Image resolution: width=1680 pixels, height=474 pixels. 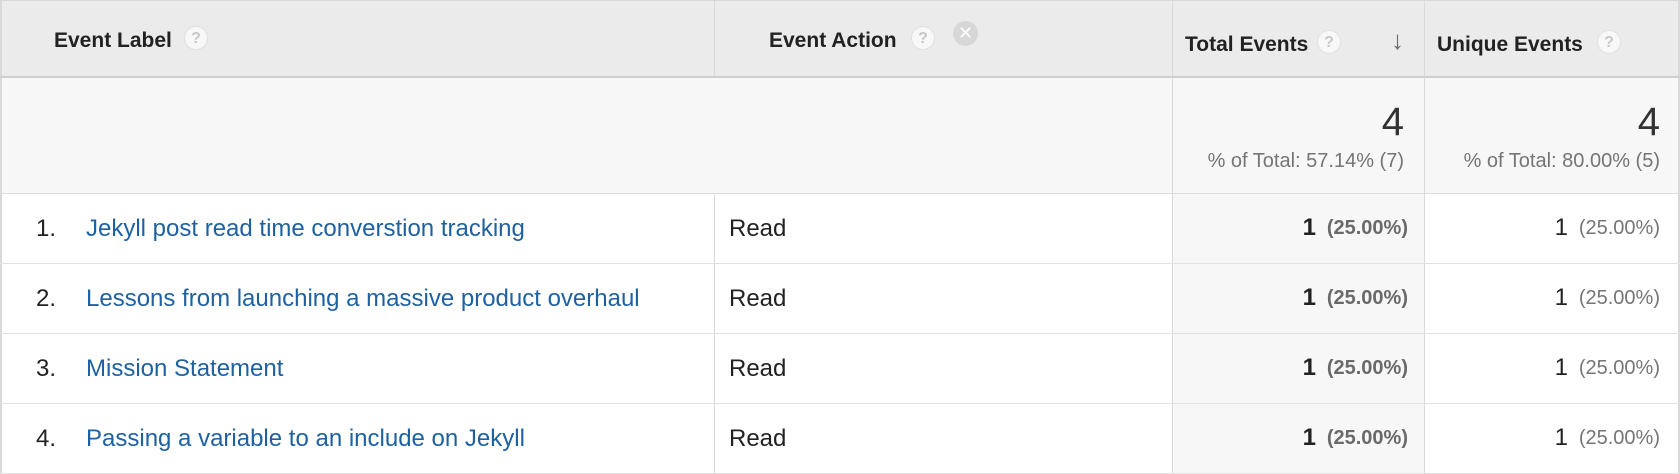 What do you see at coordinates (46, 438) in the screenshot?
I see `row-index: 4.` at bounding box center [46, 438].